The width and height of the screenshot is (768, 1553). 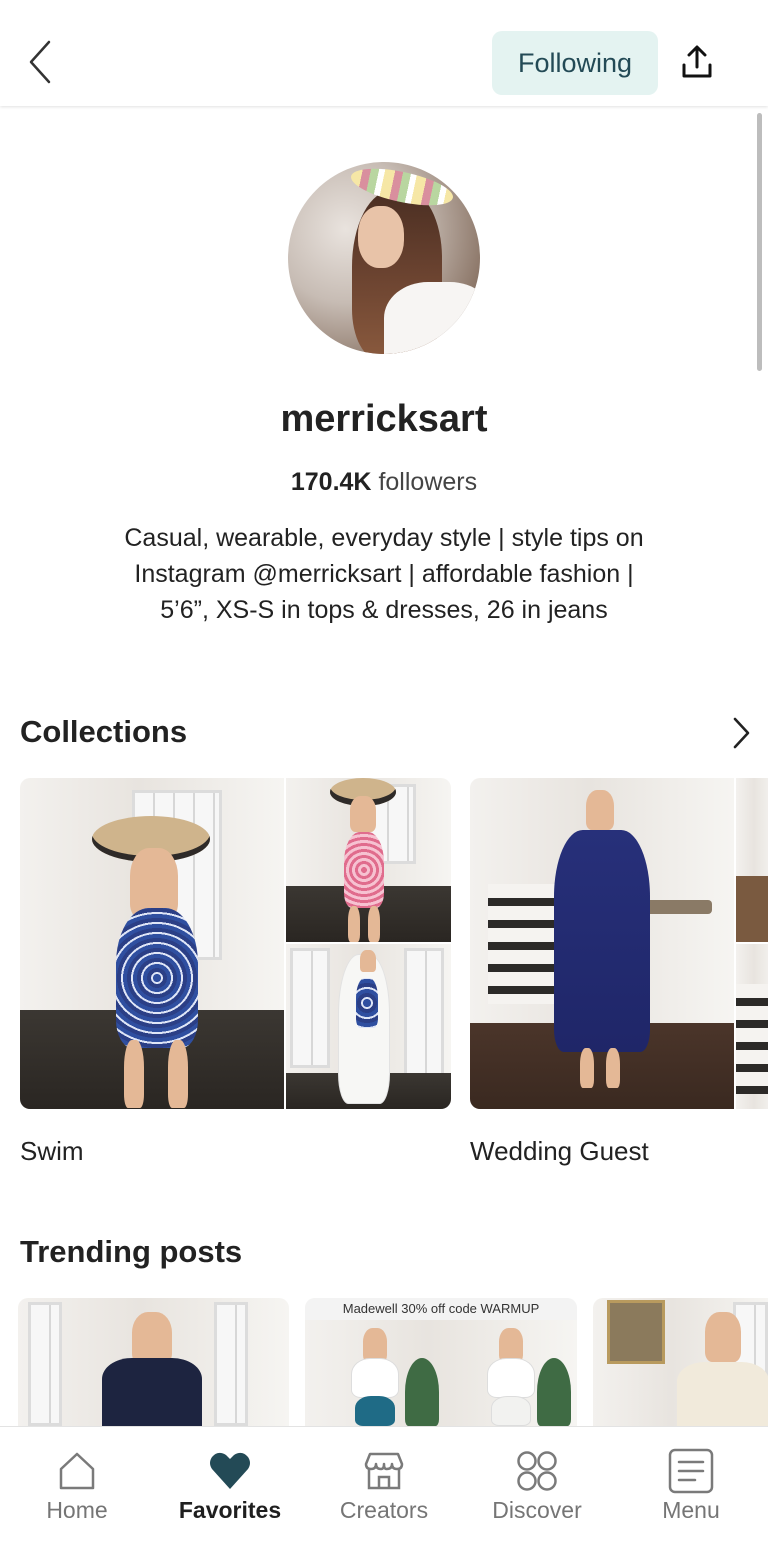 What do you see at coordinates (131, 1251) in the screenshot?
I see `trending-heading: Trending posts` at bounding box center [131, 1251].